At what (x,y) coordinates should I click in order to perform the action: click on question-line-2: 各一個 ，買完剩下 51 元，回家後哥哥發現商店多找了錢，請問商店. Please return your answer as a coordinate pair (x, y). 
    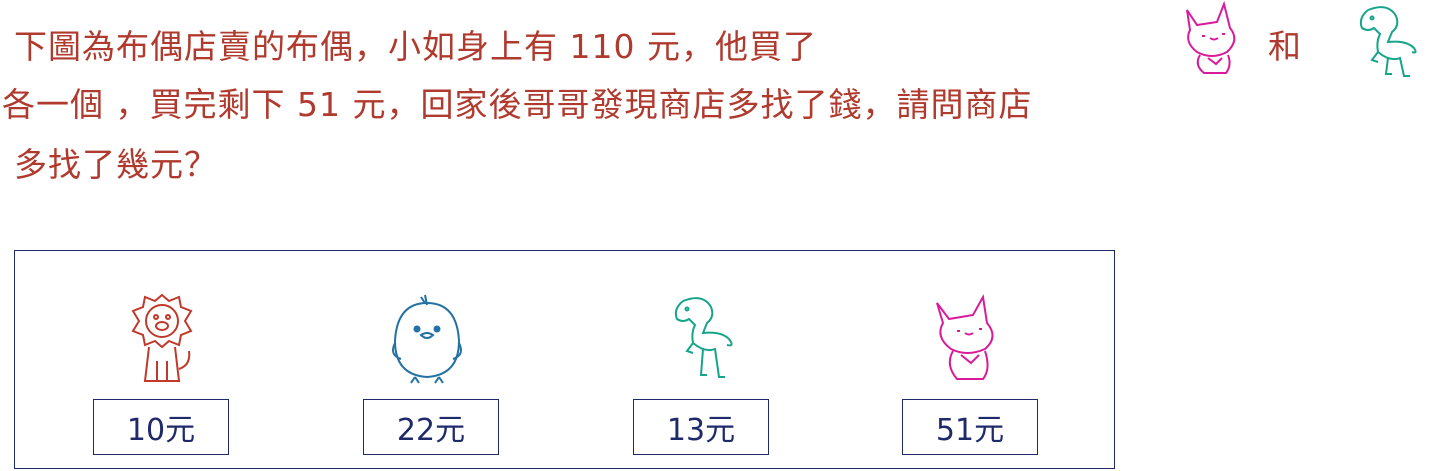
    Looking at the image, I should click on (517, 104).